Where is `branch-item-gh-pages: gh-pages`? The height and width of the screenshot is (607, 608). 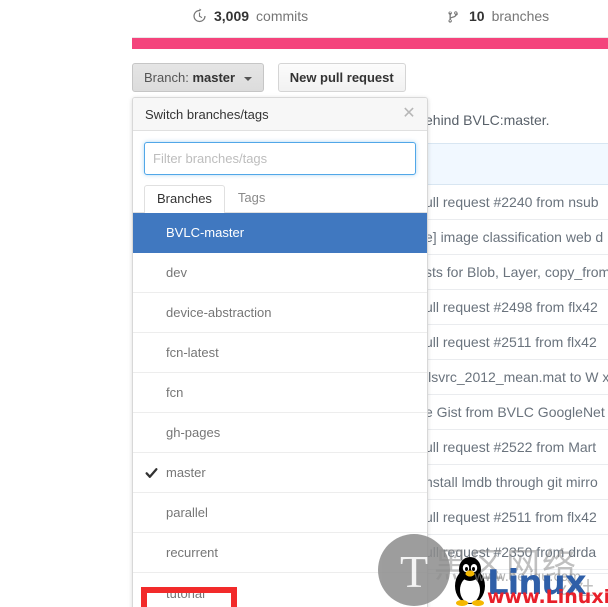
branch-item-gh-pages: gh-pages is located at coordinates (280, 433).